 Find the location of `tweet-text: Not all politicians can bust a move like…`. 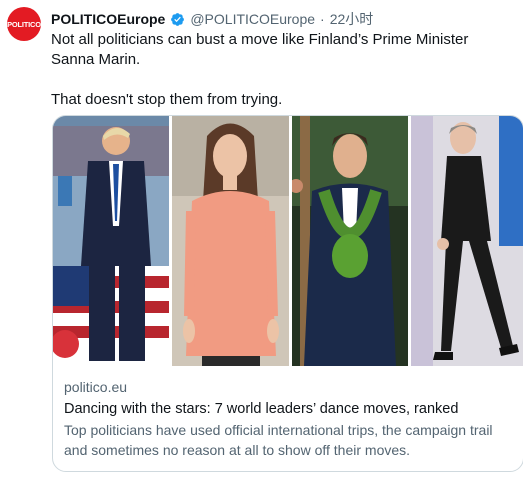

tweet-text: Not all politicians can bust a move like… is located at coordinates (282, 70).